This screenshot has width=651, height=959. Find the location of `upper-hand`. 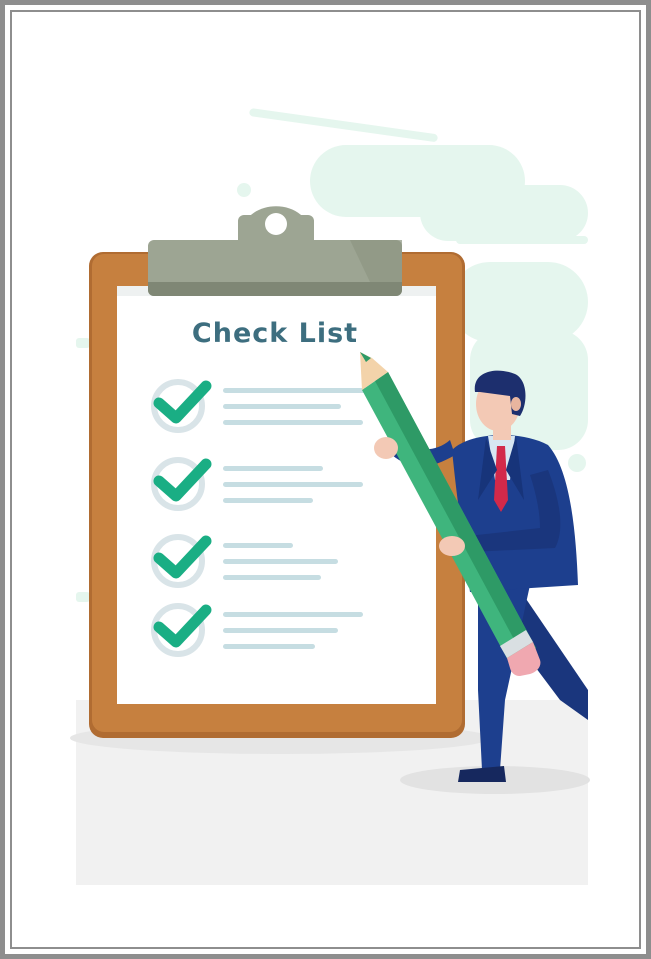

upper-hand is located at coordinates (386, 448).